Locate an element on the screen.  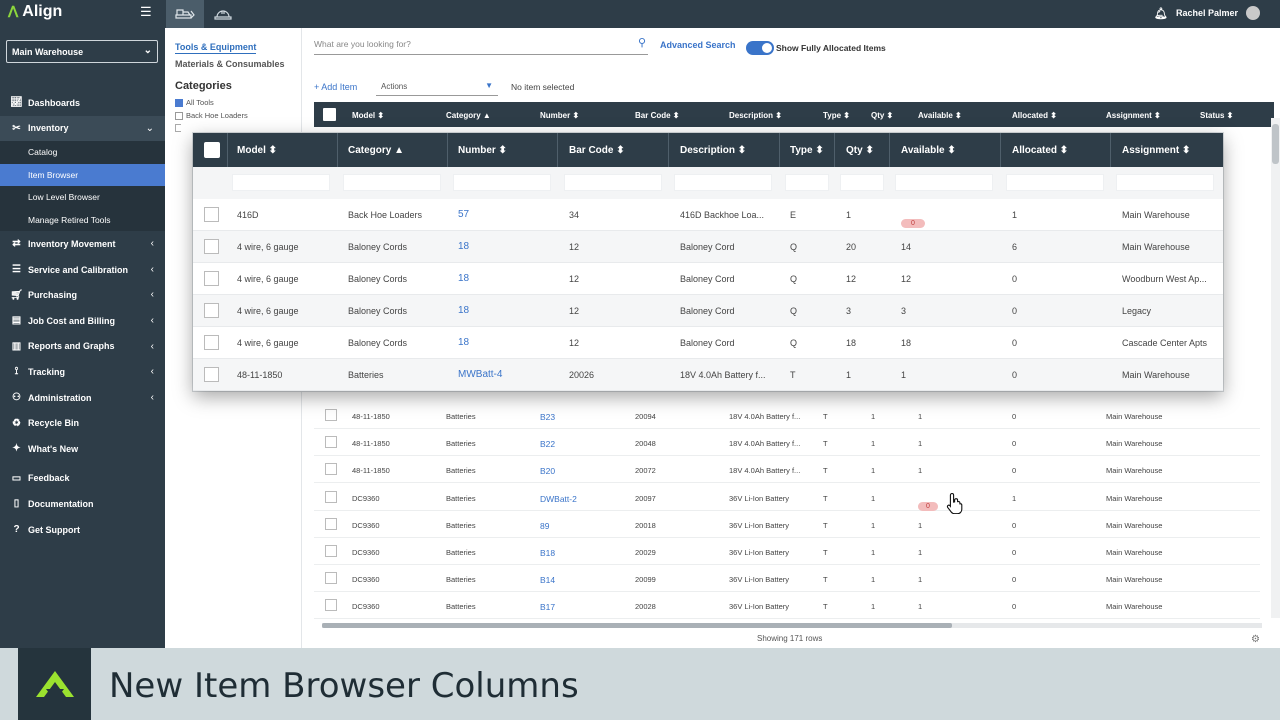
sidebar-item-inventory: ✂ Inventory ⌄ is located at coordinates (82, 128).